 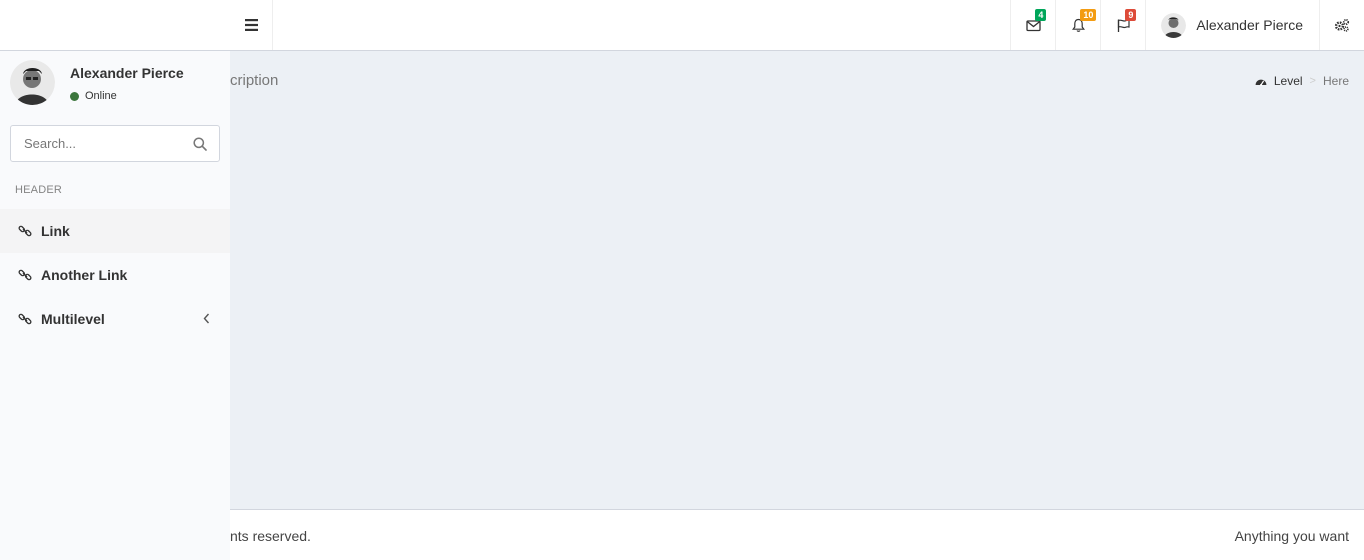 I want to click on user-status: Online, so click(x=93, y=96).